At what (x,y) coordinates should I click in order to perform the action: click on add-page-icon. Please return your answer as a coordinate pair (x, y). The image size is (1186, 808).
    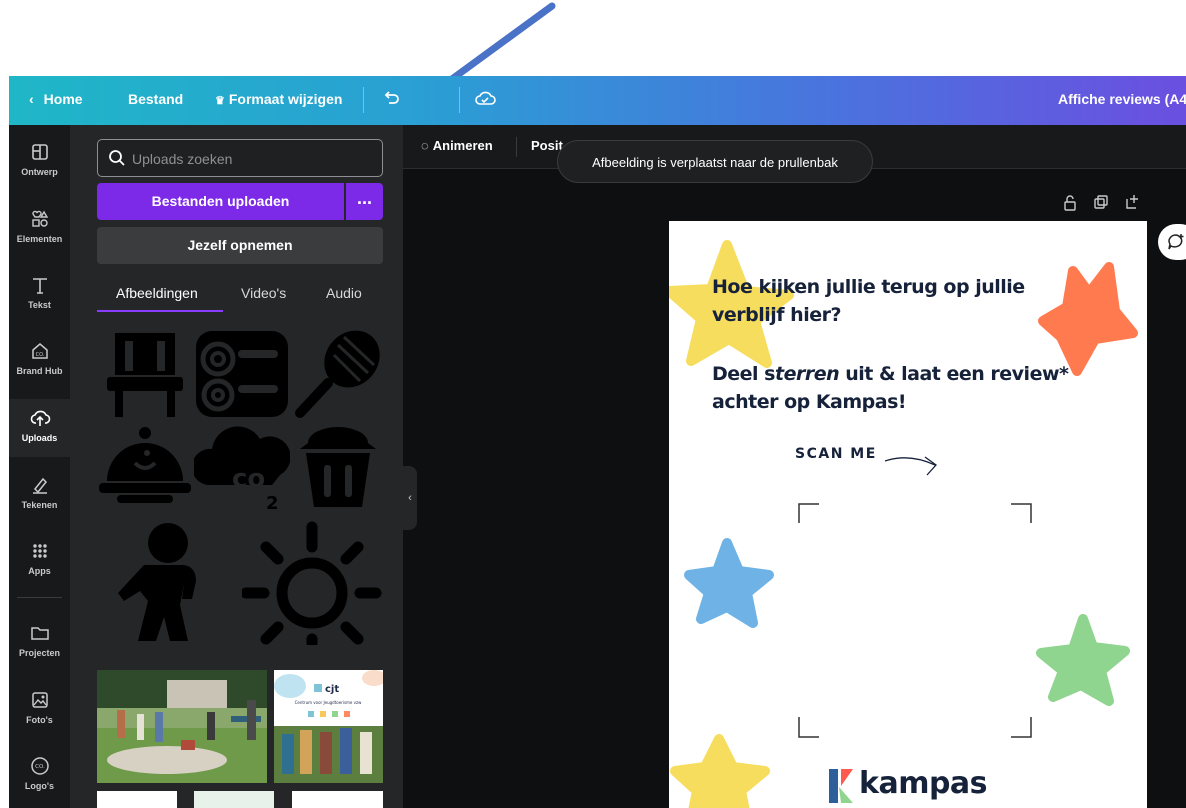
    Looking at the image, I should click on (1133, 202).